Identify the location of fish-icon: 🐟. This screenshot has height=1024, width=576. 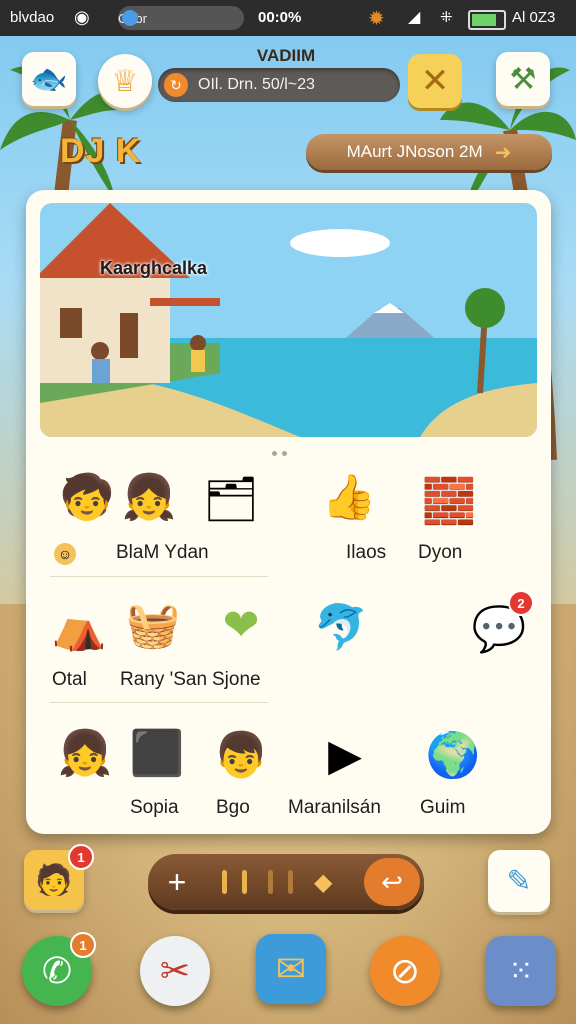
(49, 79).